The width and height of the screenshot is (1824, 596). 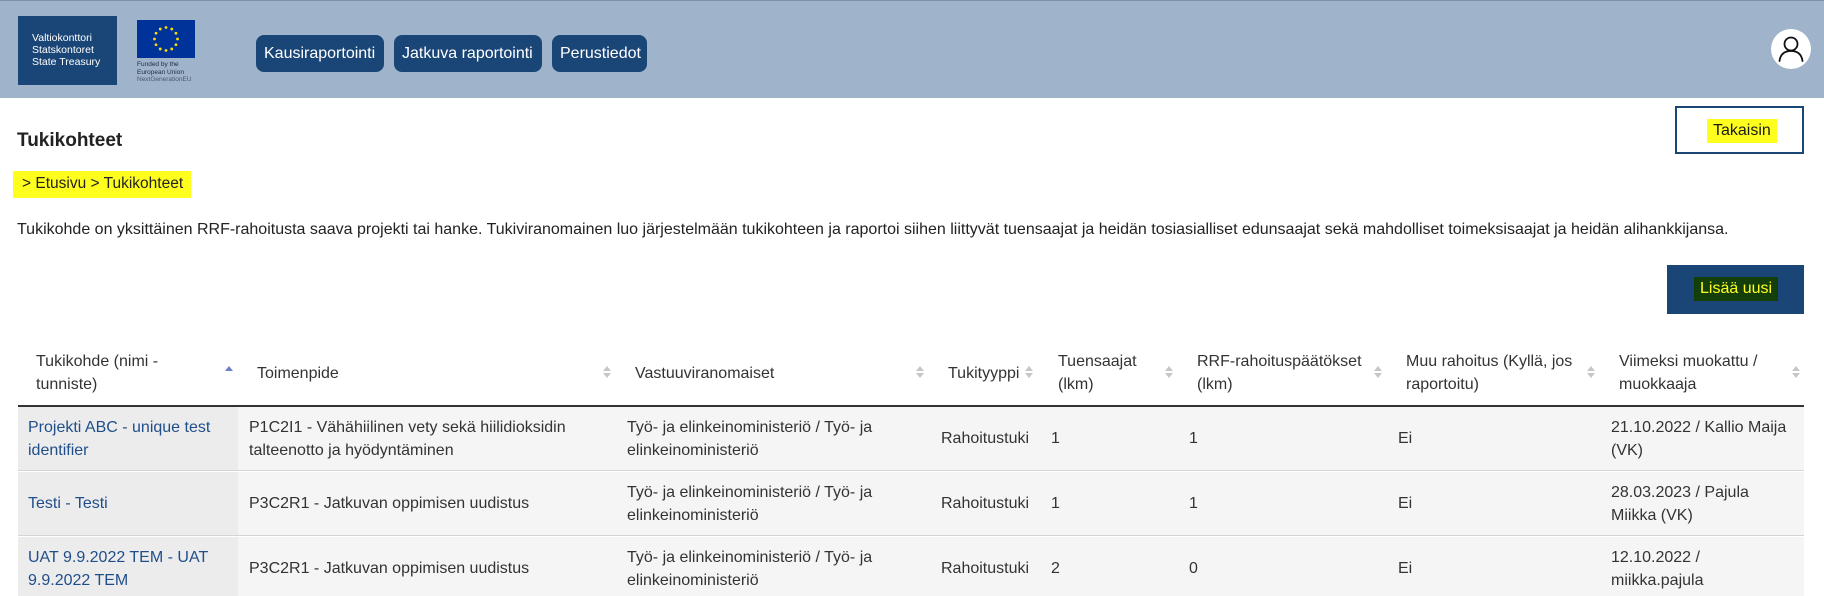 I want to click on row-rrf-cell: 0, so click(x=1284, y=566).